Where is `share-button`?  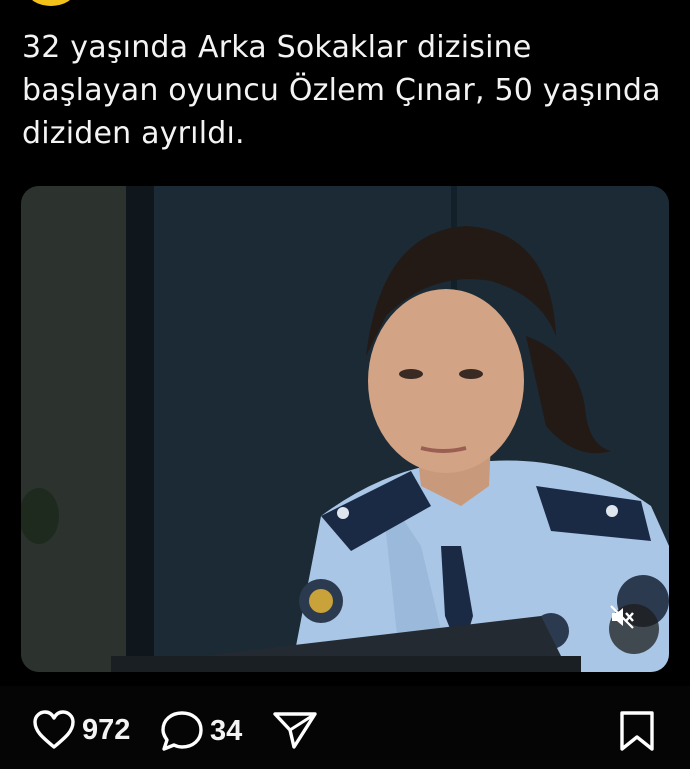 share-button is located at coordinates (295, 730).